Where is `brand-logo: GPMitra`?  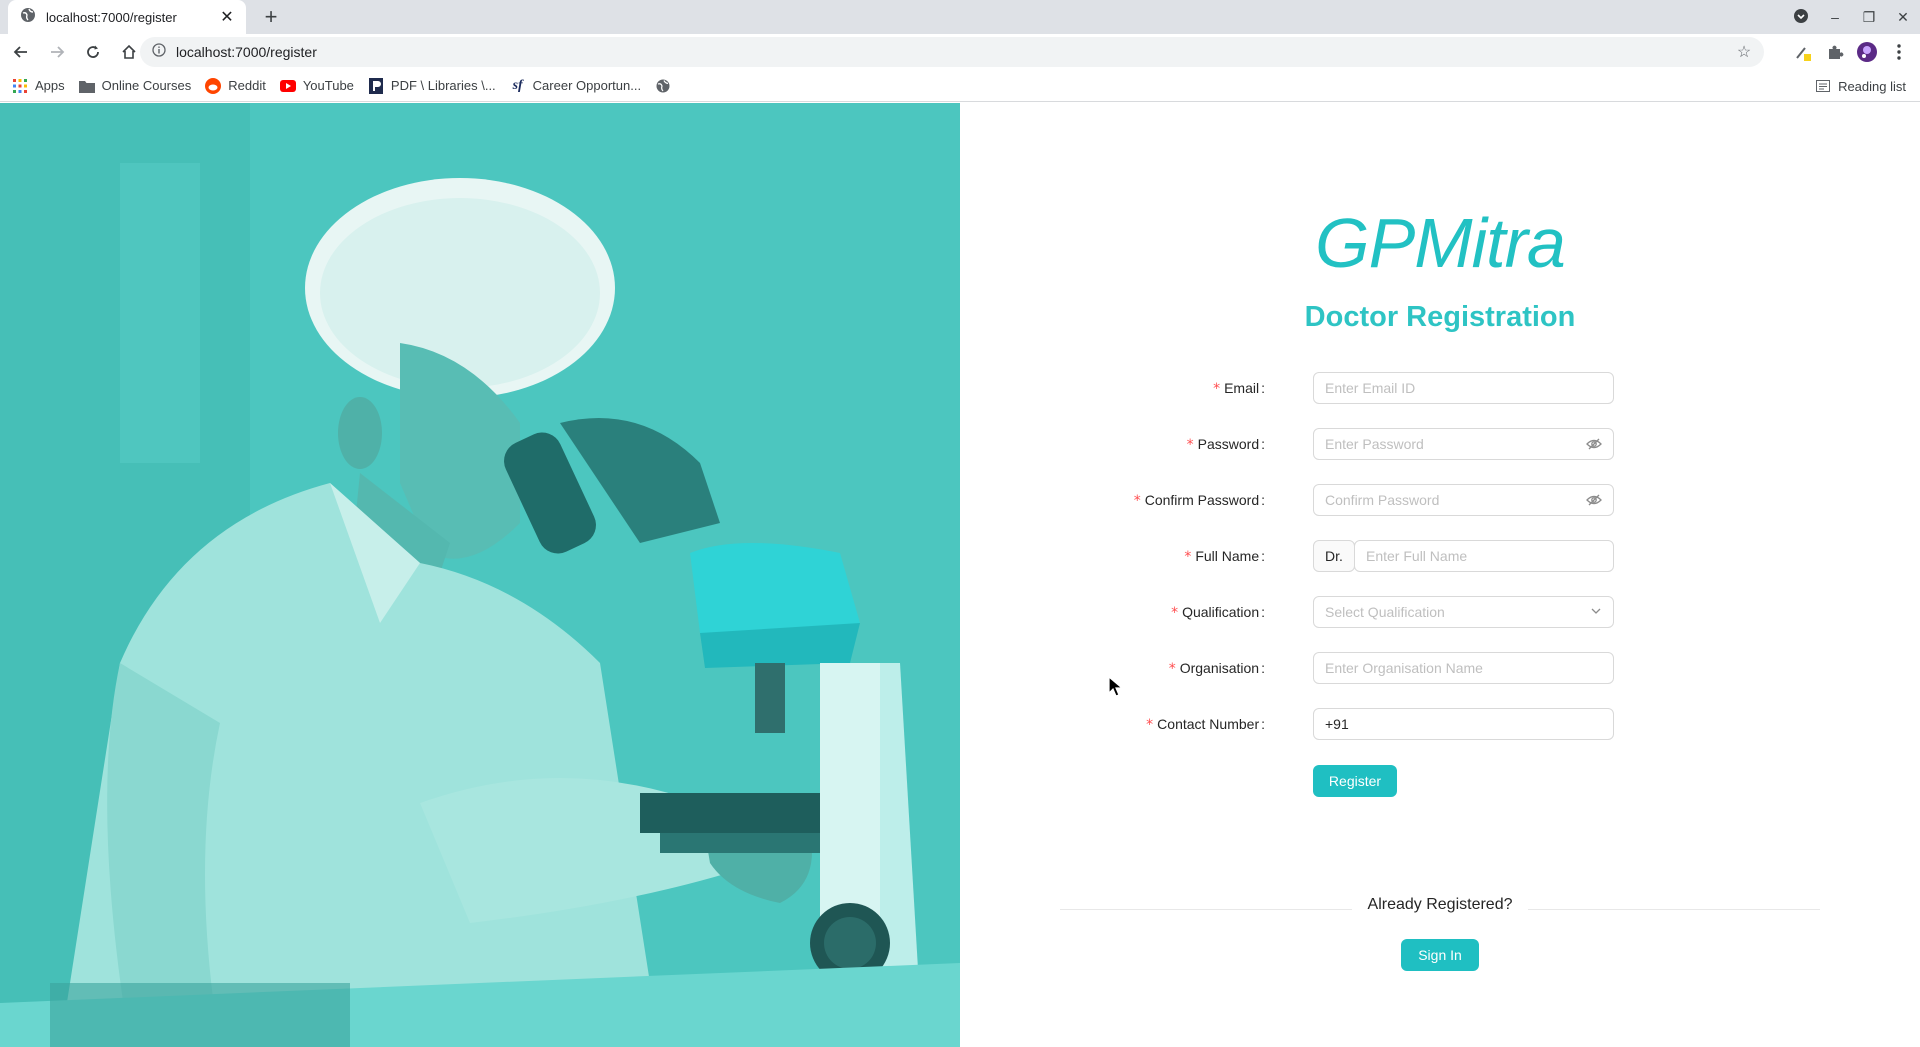 brand-logo: GPMitra is located at coordinates (1440, 243).